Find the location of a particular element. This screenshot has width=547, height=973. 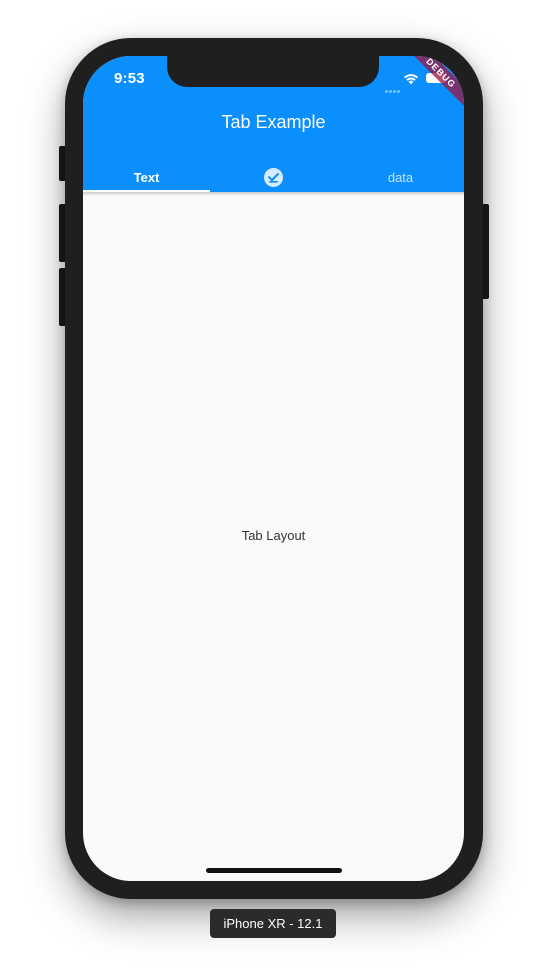

app-bar-title: Tab Example is located at coordinates (273, 122).